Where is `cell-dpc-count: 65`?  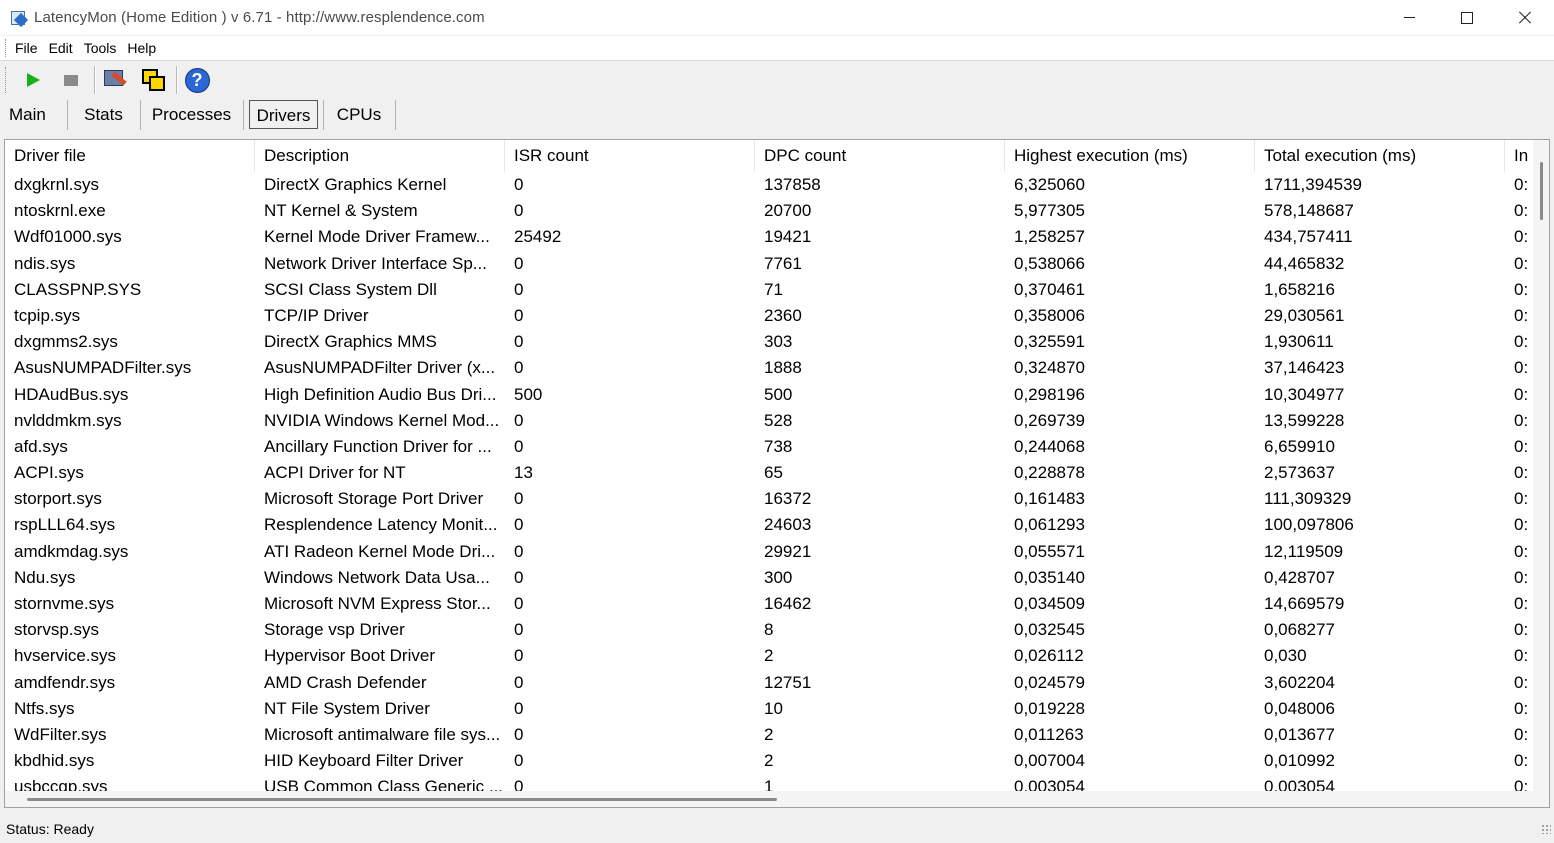
cell-dpc-count: 65 is located at coordinates (773, 473).